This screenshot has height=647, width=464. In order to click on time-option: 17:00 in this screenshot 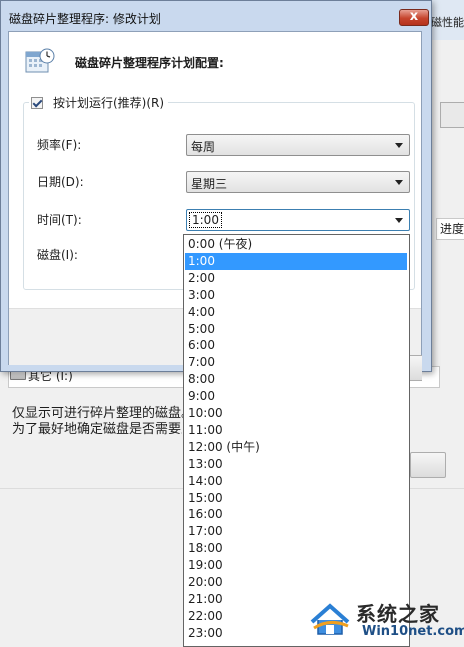, I will do `click(296, 531)`.